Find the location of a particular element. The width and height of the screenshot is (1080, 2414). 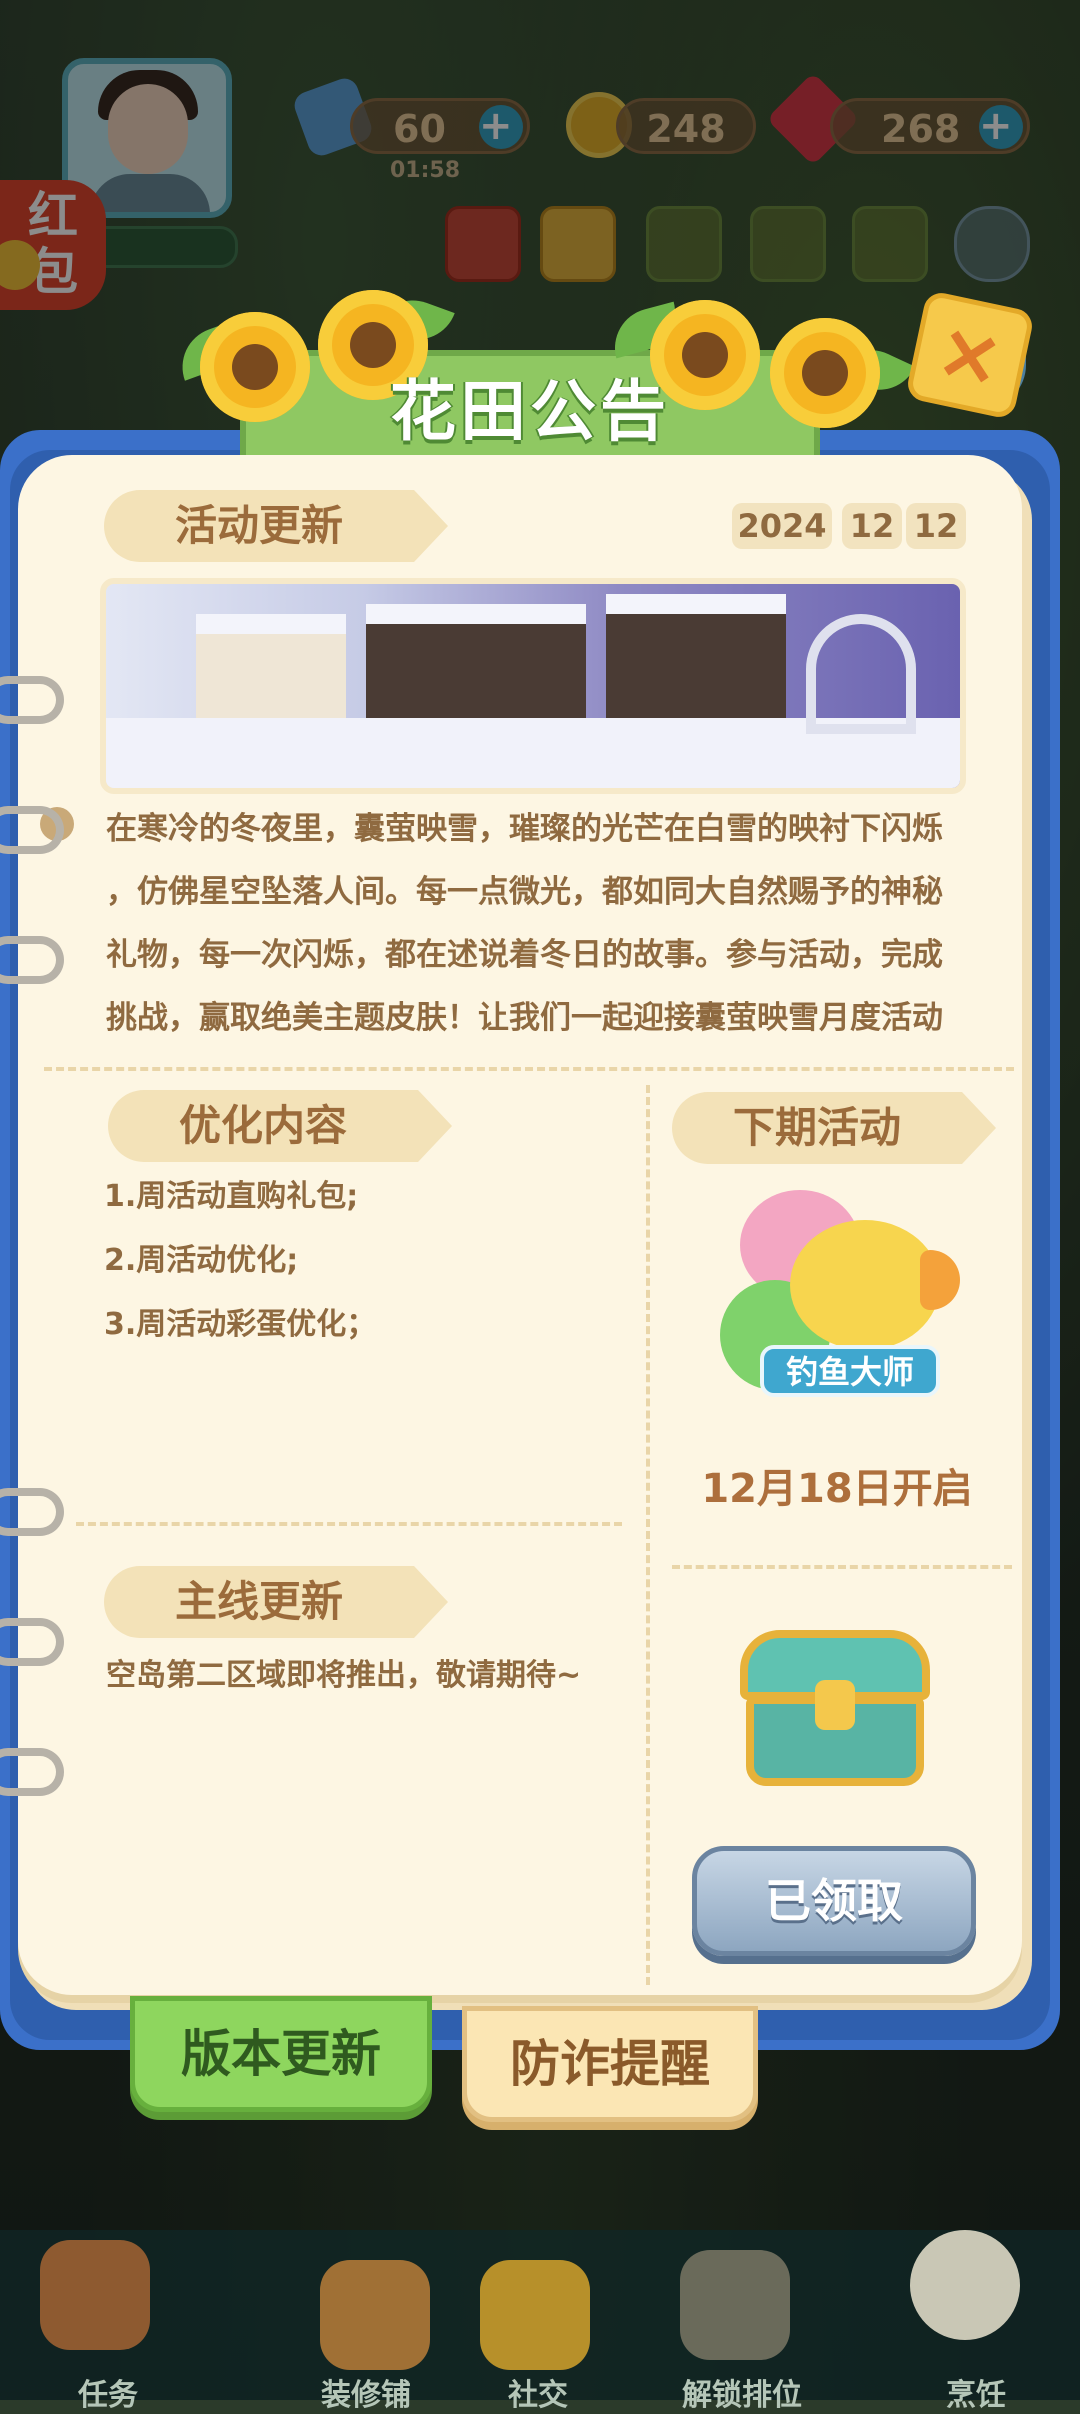

list-item: 3.周活动彩蛋优化； is located at coordinates (240, 1324).